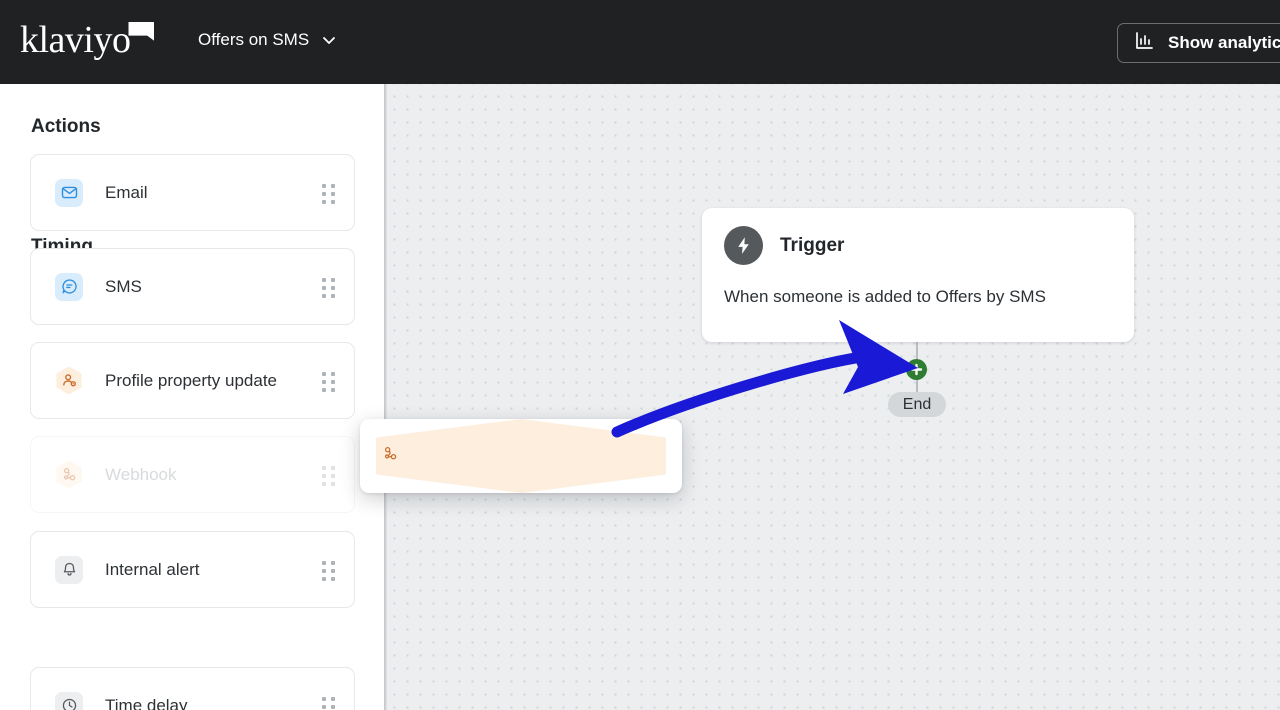 This screenshot has width=1280, height=710. Describe the element at coordinates (75, 40) in the screenshot. I see `klaviyo-logo-text: klaviyo` at that location.